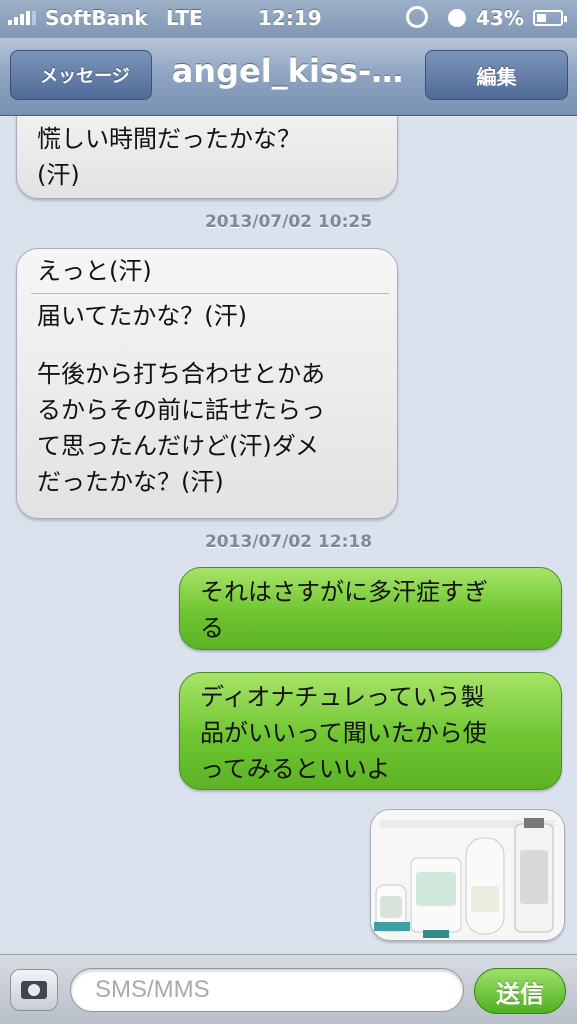 This screenshot has width=577, height=1024. I want to click on battery-percentage: 43%, so click(500, 18).